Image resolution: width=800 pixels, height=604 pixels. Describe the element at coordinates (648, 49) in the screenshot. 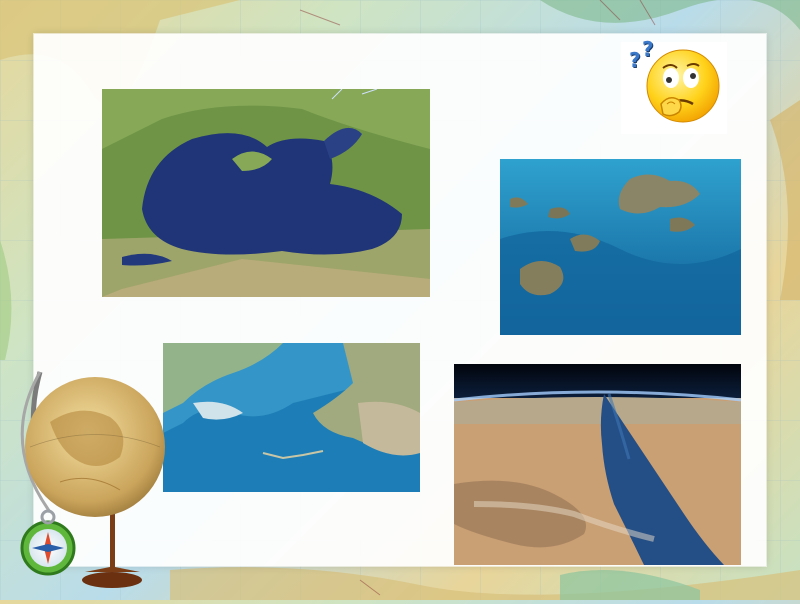

I see `question-mark-right: ?` at that location.